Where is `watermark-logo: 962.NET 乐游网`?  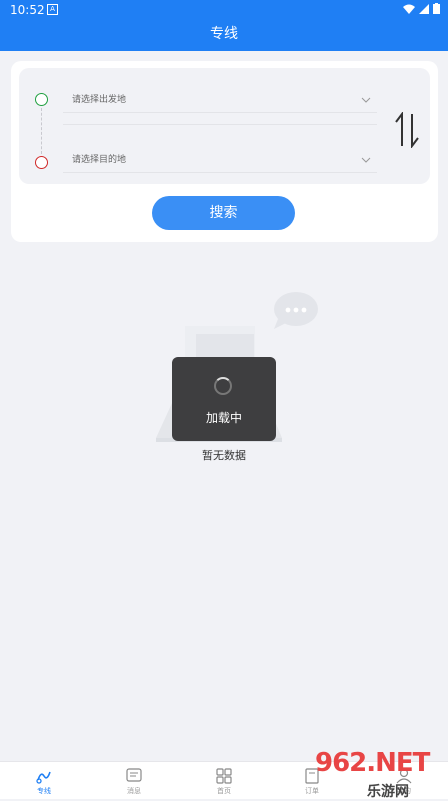
watermark-logo: 962.NET 乐游网 is located at coordinates (376, 774).